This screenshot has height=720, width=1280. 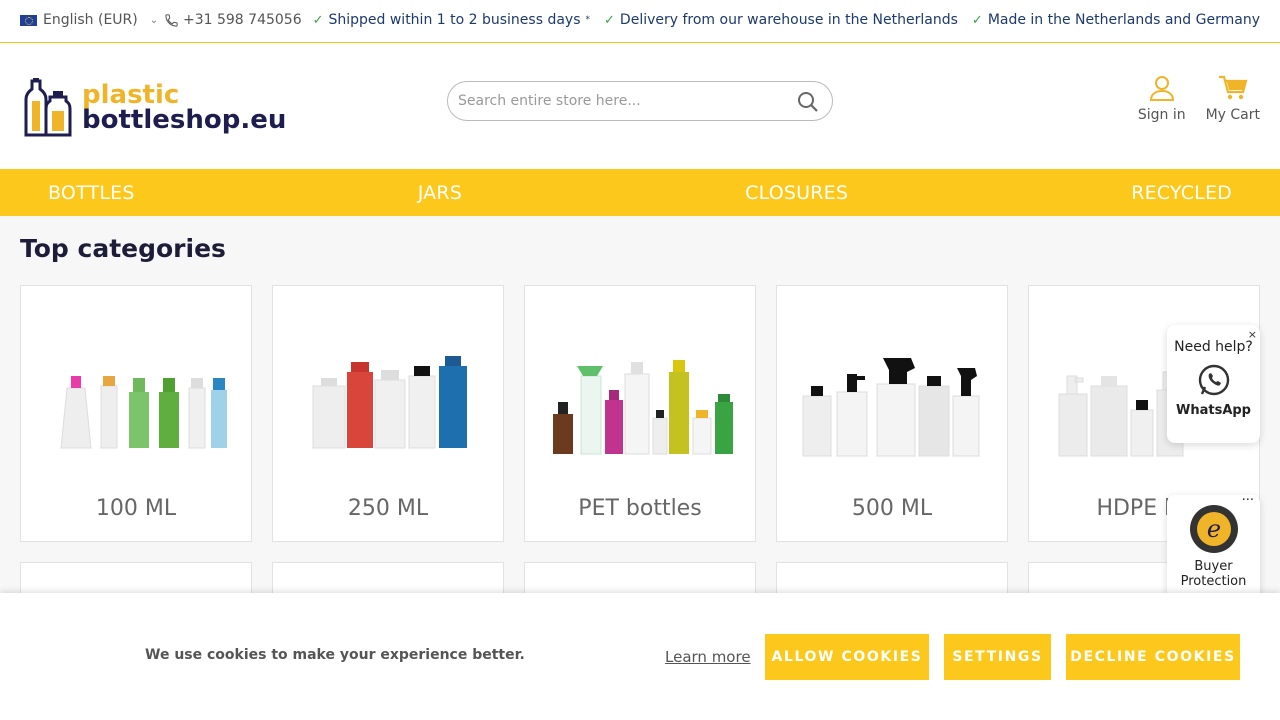 I want to click on more-icon: ···, so click(x=1248, y=500).